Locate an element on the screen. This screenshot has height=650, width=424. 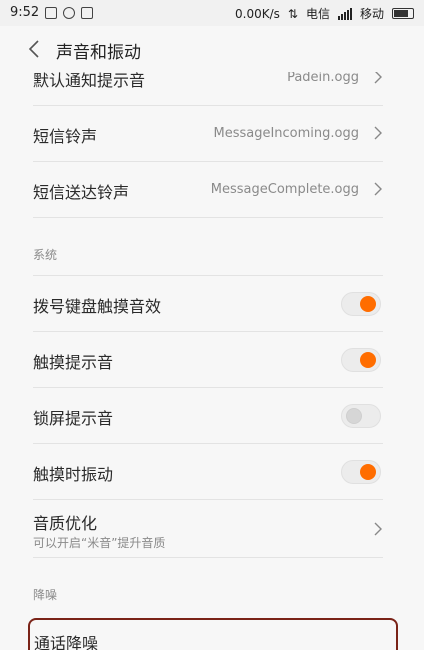
section-header-noise: 降噪 is located at coordinates (208, 584).